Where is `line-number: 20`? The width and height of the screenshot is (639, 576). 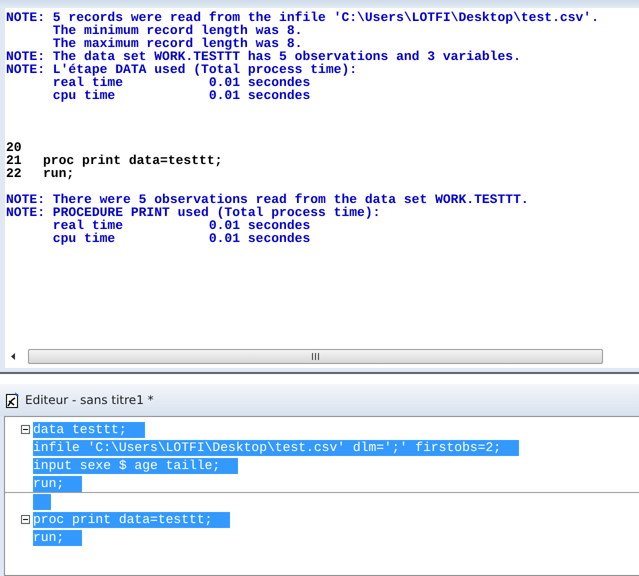 line-number: 20 is located at coordinates (14, 147).